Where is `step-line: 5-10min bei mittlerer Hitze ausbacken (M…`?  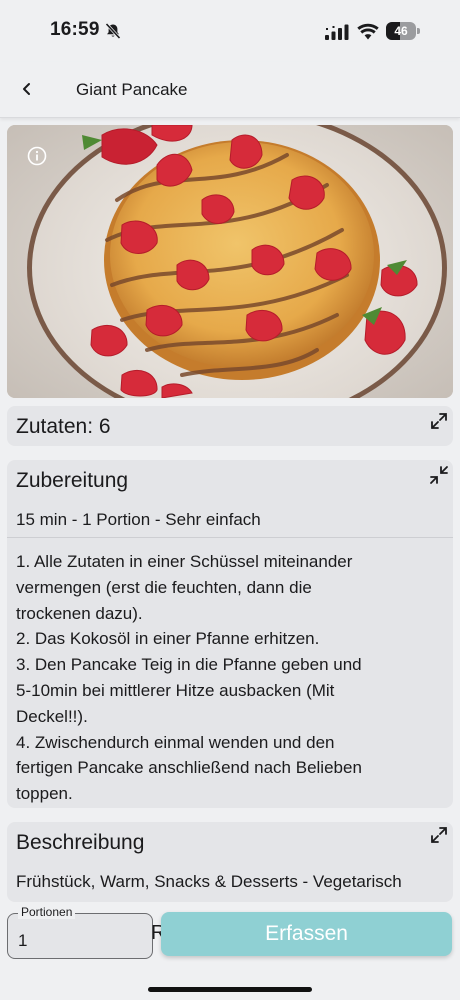
step-line: 5-10min bei mittlerer Hitze ausbacken (M… is located at coordinates (175, 690).